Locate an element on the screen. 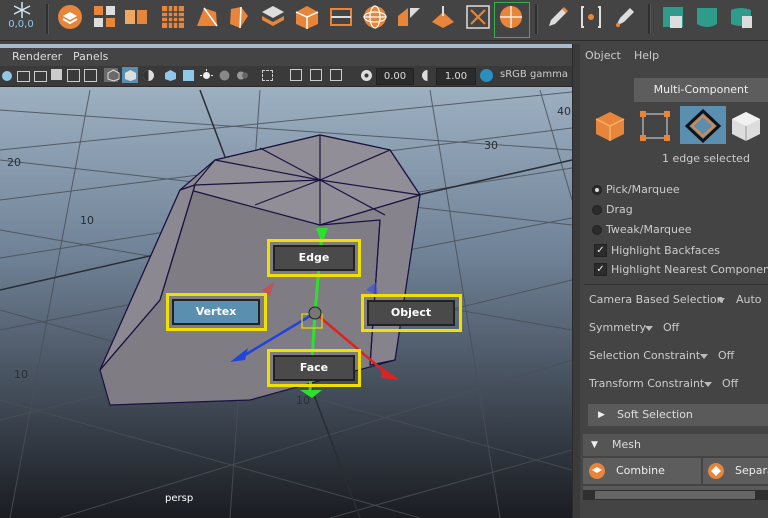  mesh-section-header: ▼ Mesh is located at coordinates (675, 445).